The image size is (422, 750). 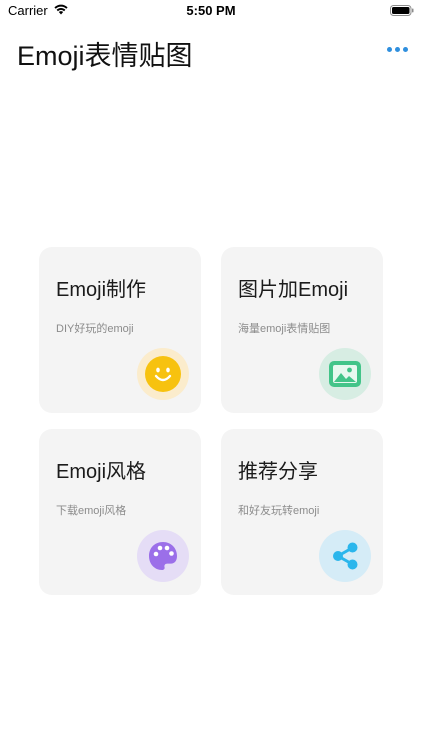 I want to click on card-emoji-style: Emoji风格 下载emoji风格, so click(x=120, y=512).